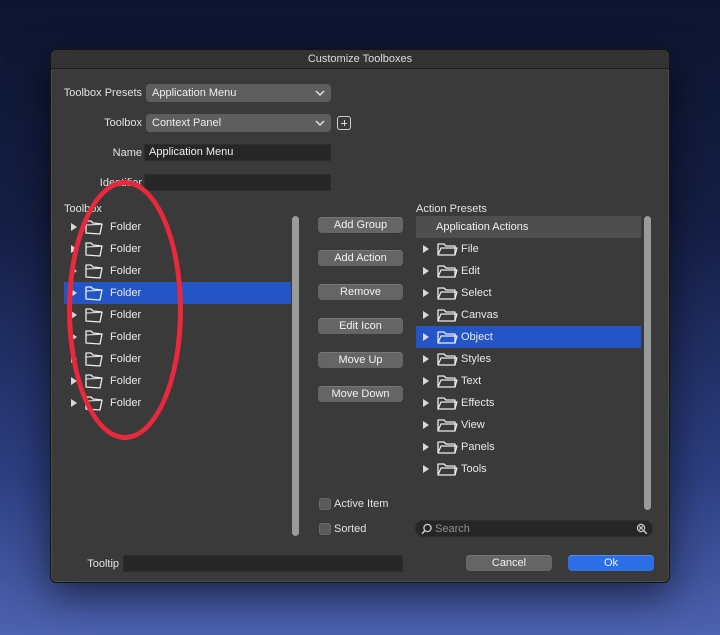 The height and width of the screenshot is (635, 720). I want to click on action-preset-label: Edit, so click(470, 271).